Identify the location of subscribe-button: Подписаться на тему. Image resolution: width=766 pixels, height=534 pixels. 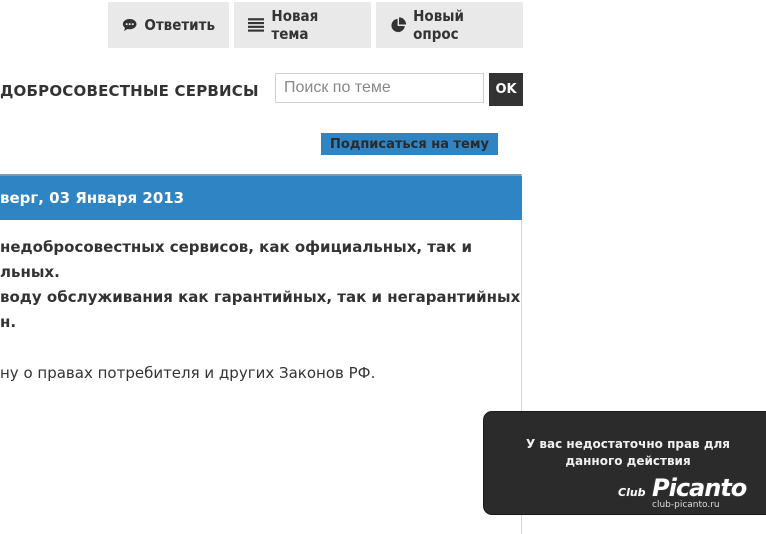
(409, 144).